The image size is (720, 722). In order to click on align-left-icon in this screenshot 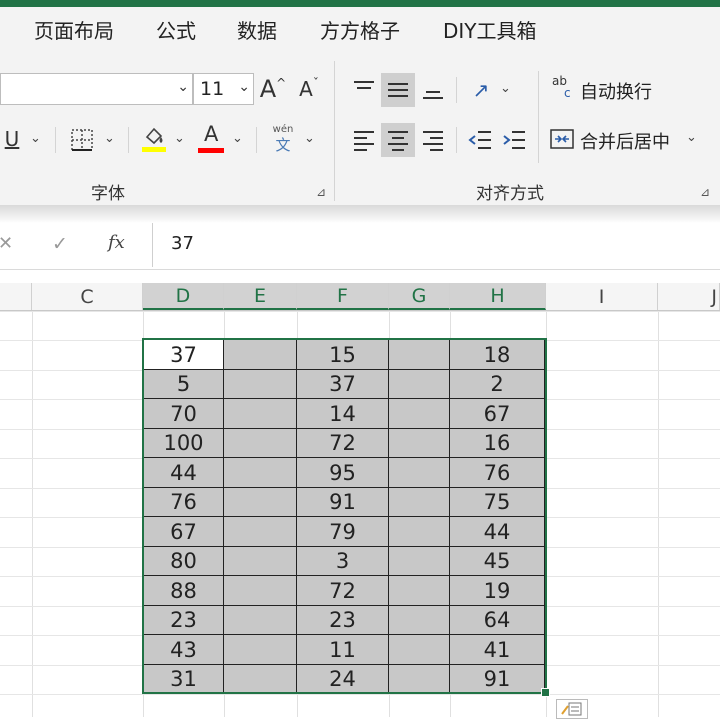, I will do `click(364, 141)`.